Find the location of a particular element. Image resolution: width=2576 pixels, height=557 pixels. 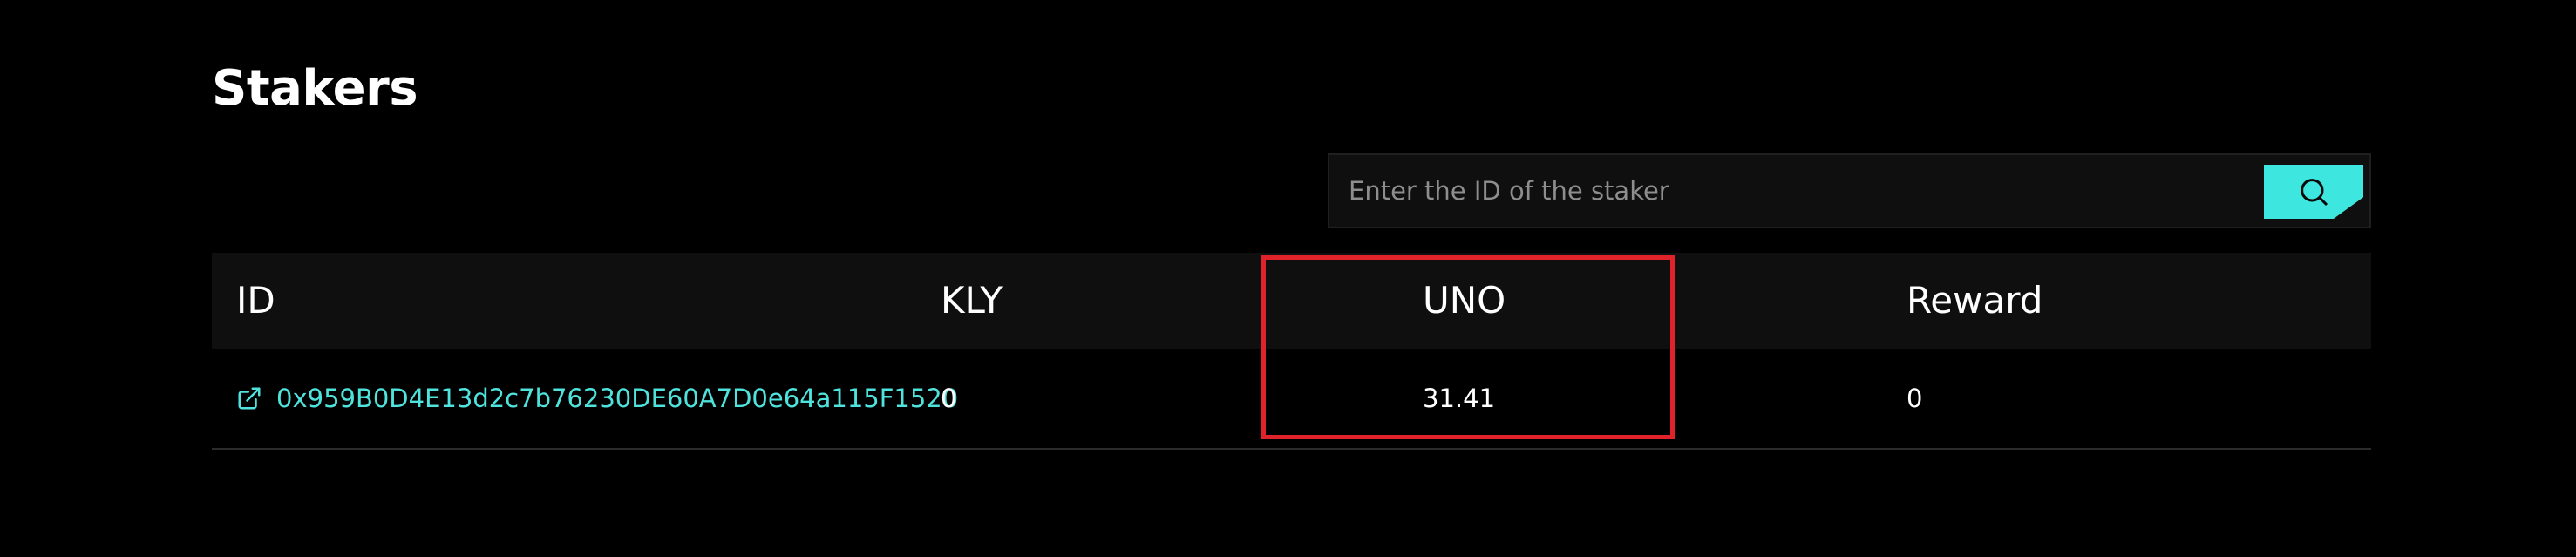

table-header: ID KLY UNO Reward is located at coordinates (1292, 301).